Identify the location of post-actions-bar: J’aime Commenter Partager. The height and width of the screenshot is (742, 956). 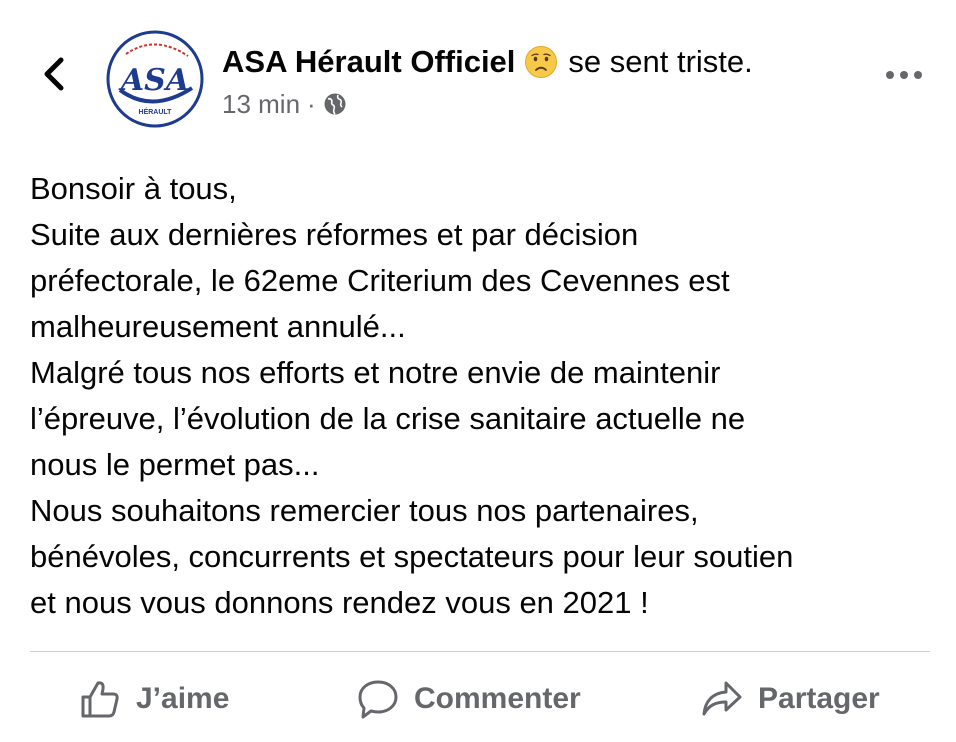
(478, 699).